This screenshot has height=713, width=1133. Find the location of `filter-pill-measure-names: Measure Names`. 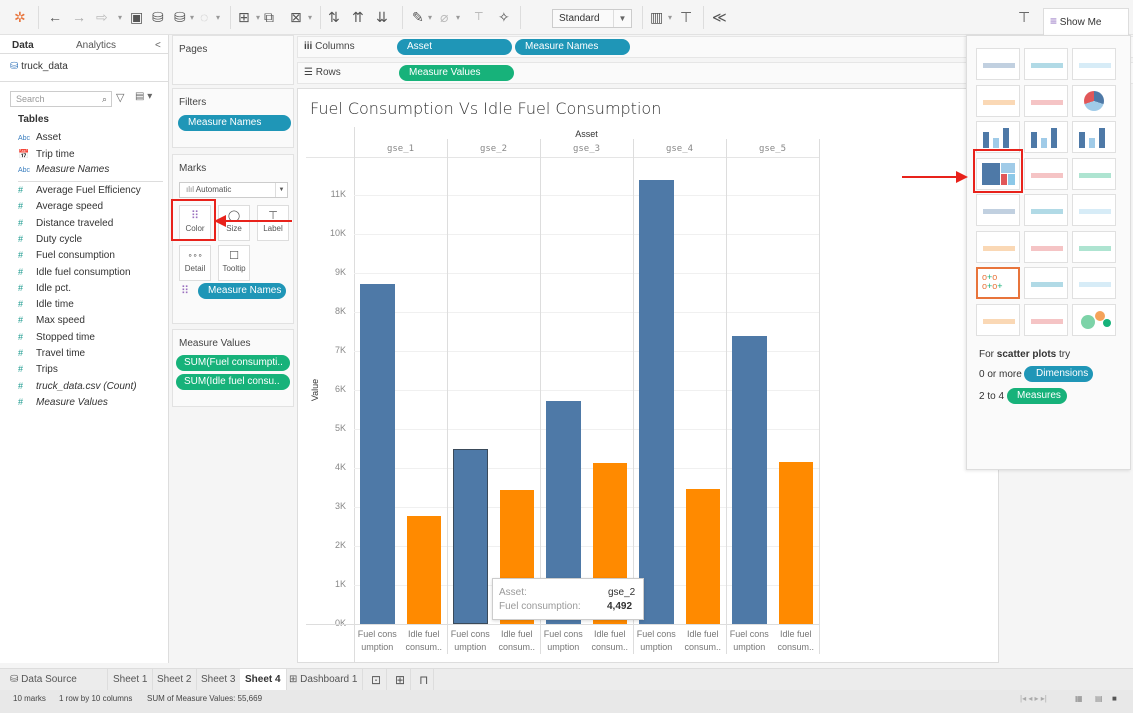

filter-pill-measure-names: Measure Names is located at coordinates (234, 123).